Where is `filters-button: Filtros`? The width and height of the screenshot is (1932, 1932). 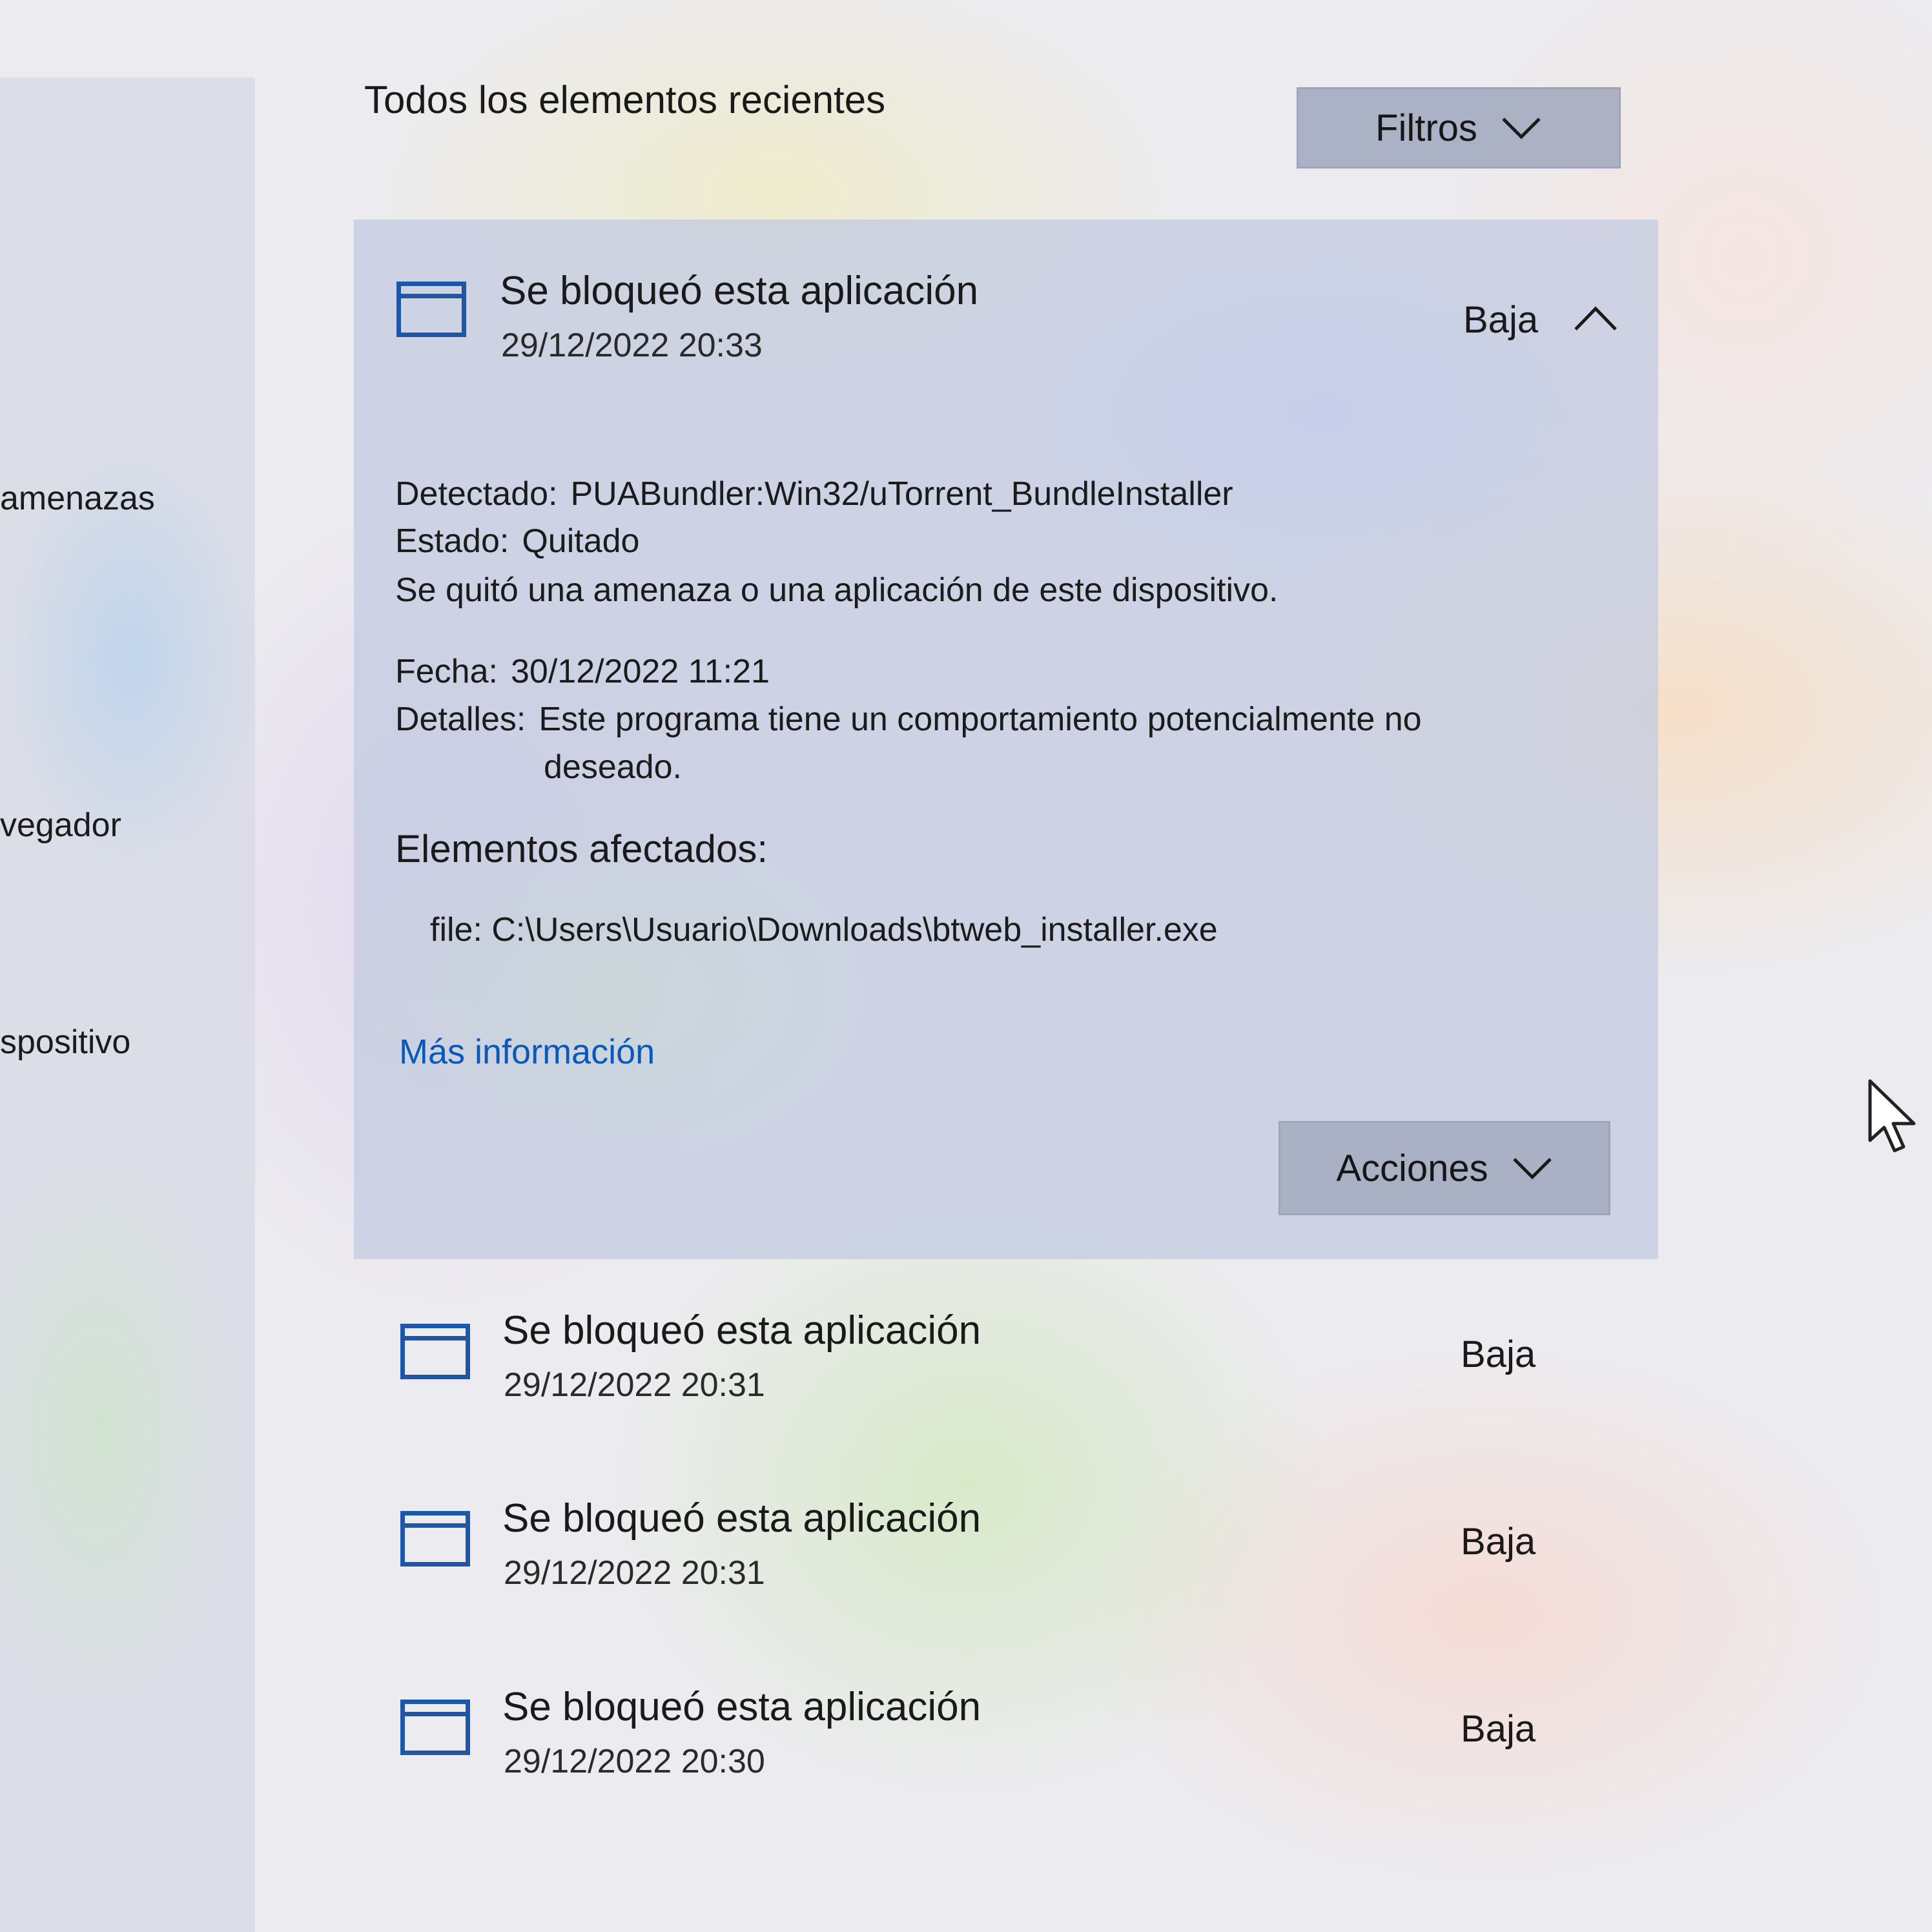 filters-button: Filtros is located at coordinates (1459, 128).